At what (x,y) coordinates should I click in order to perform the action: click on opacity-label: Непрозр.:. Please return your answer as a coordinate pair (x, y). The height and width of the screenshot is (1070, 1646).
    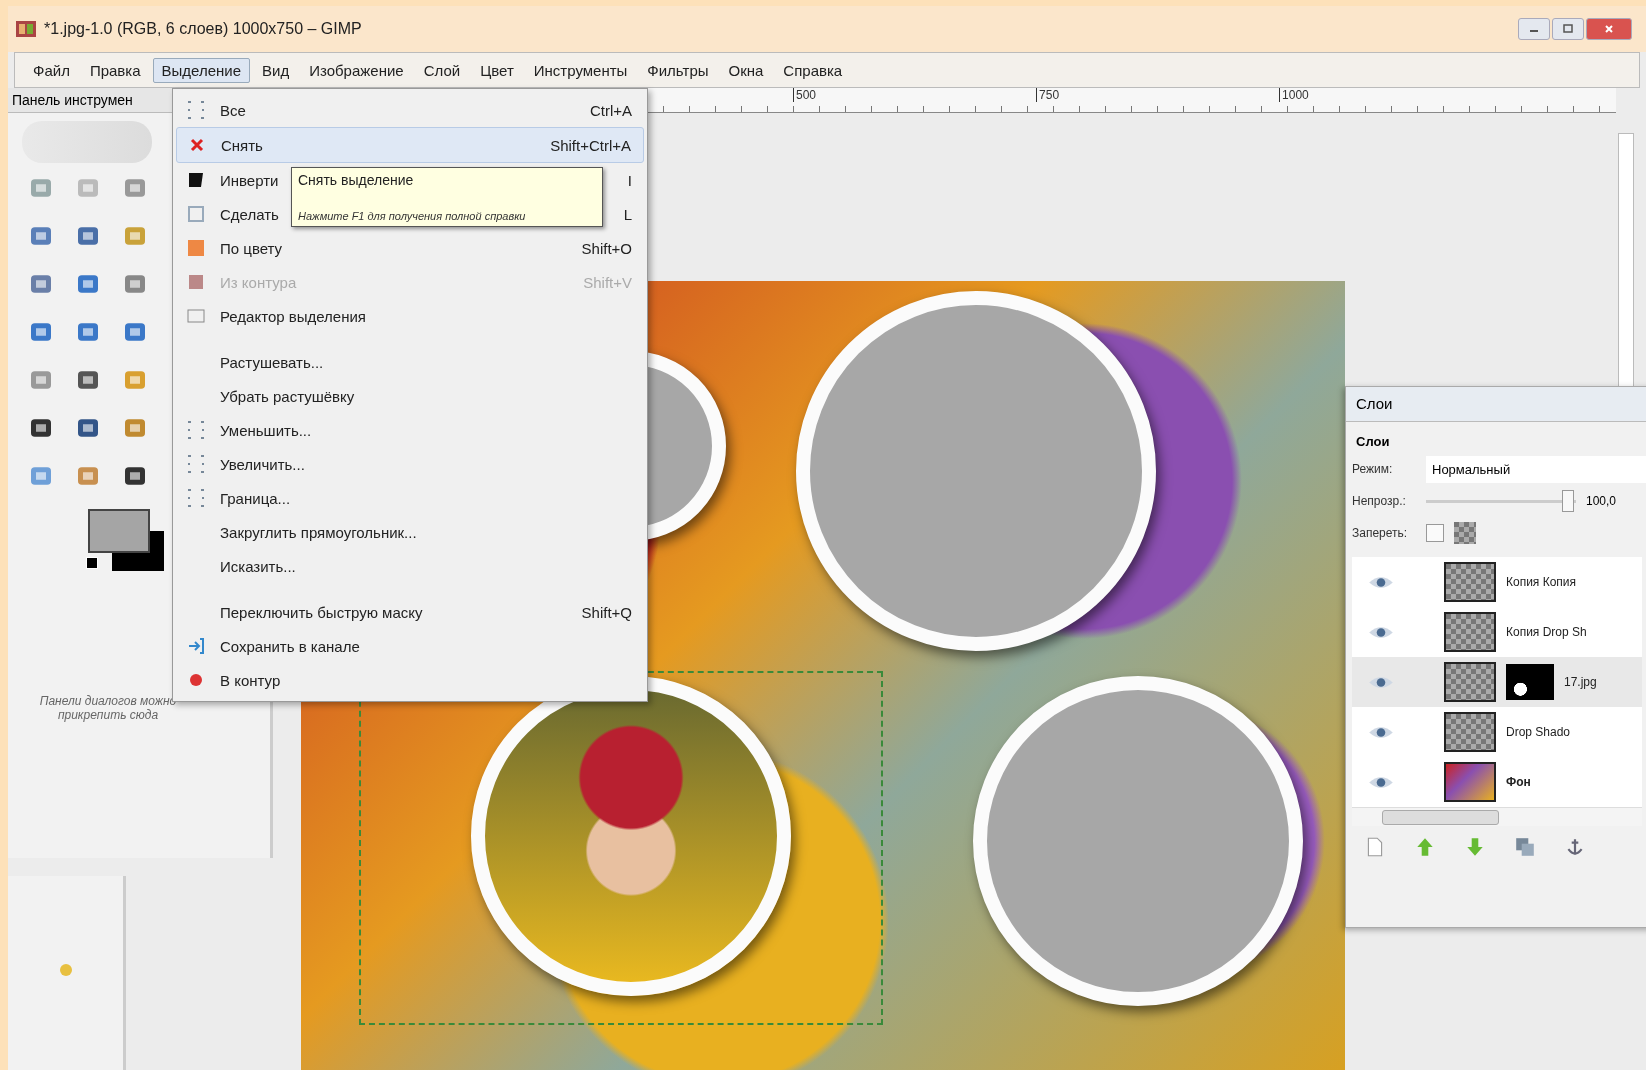
    Looking at the image, I should click on (1379, 501).